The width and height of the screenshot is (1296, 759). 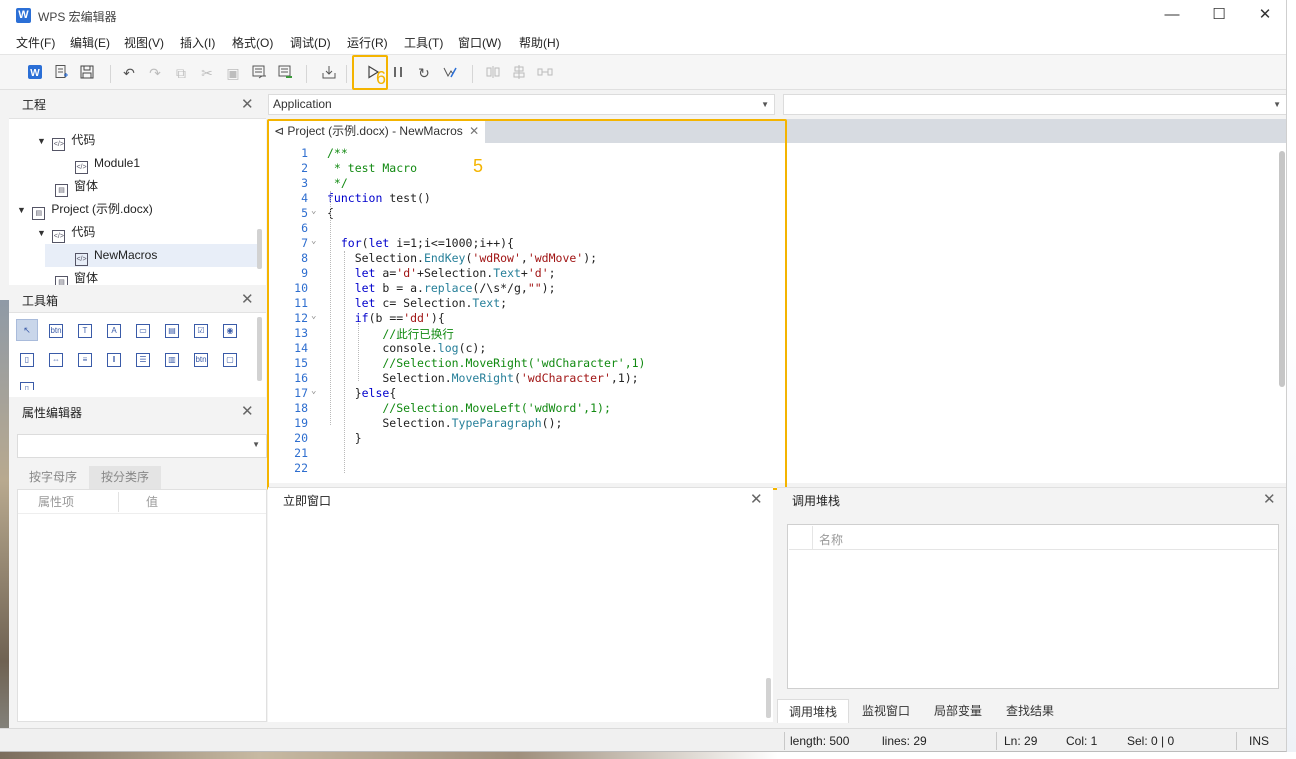 I want to click on copy-icon: ⧉, so click(x=181, y=73).